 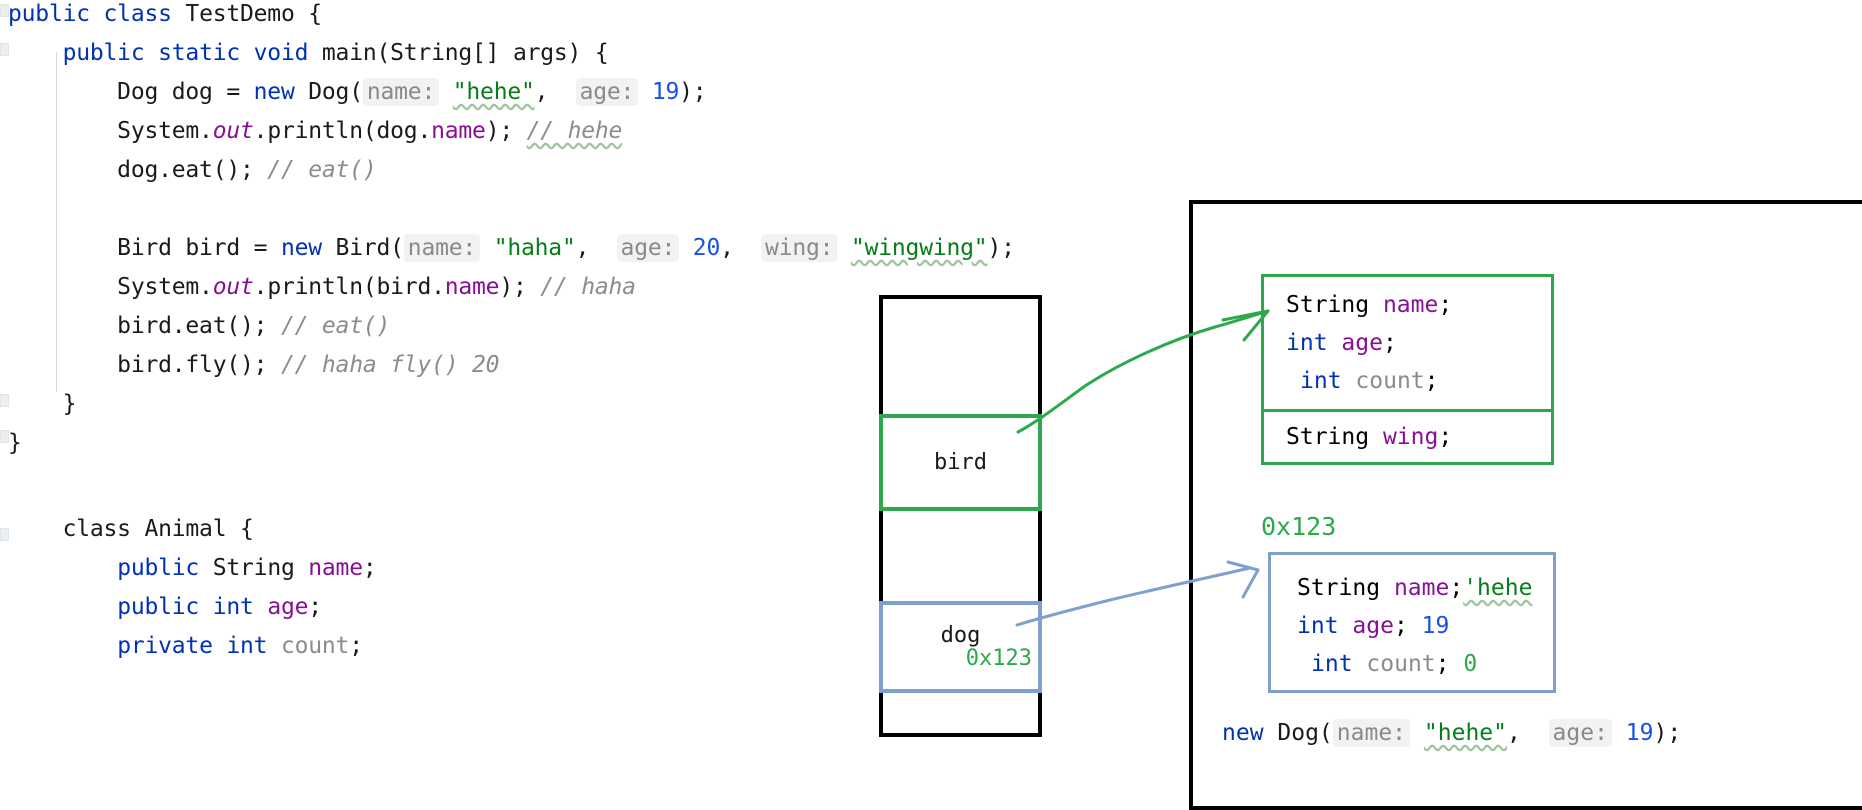 What do you see at coordinates (1362, 343) in the screenshot?
I see `field-age-label: age` at bounding box center [1362, 343].